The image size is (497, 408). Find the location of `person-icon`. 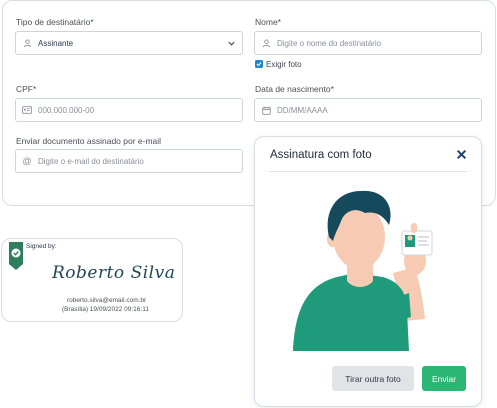

person-icon is located at coordinates (27, 43).